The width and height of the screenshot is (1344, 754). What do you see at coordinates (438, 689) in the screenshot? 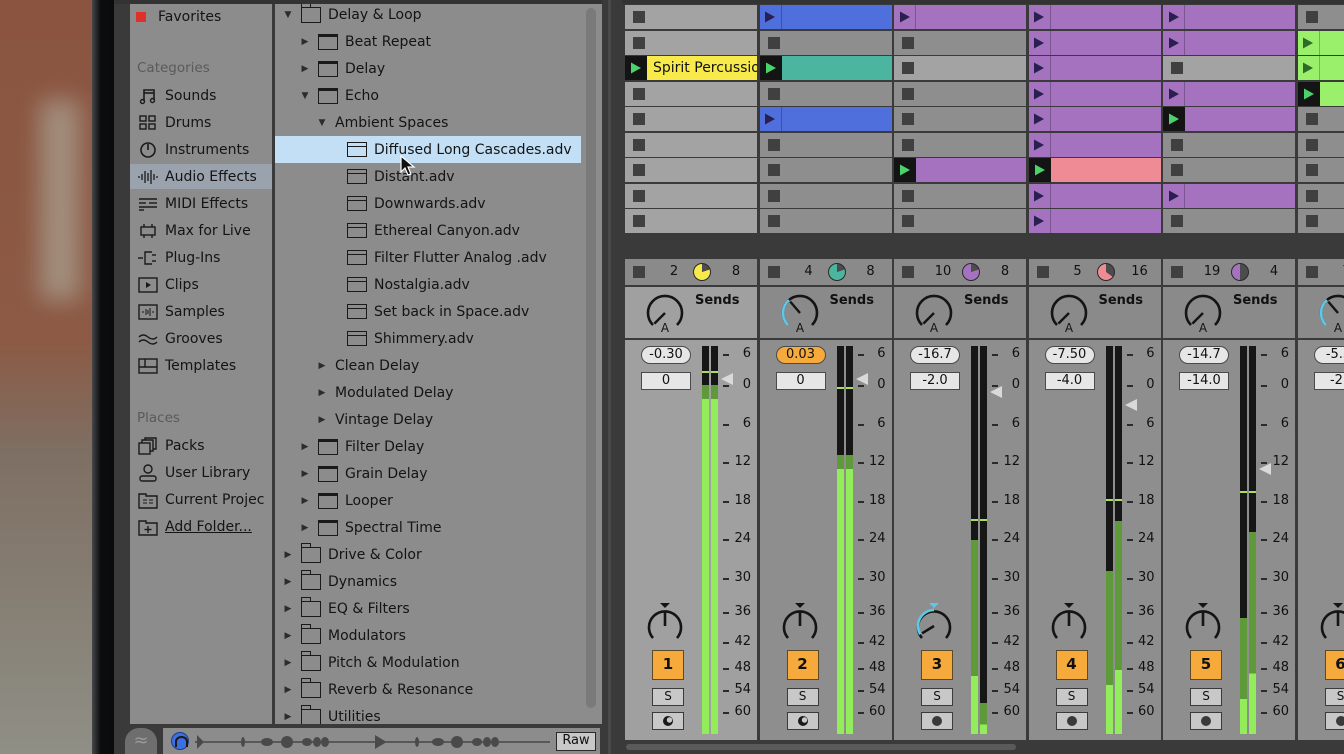
I see `browser-item: ▶ Reverb & Resonance` at bounding box center [438, 689].